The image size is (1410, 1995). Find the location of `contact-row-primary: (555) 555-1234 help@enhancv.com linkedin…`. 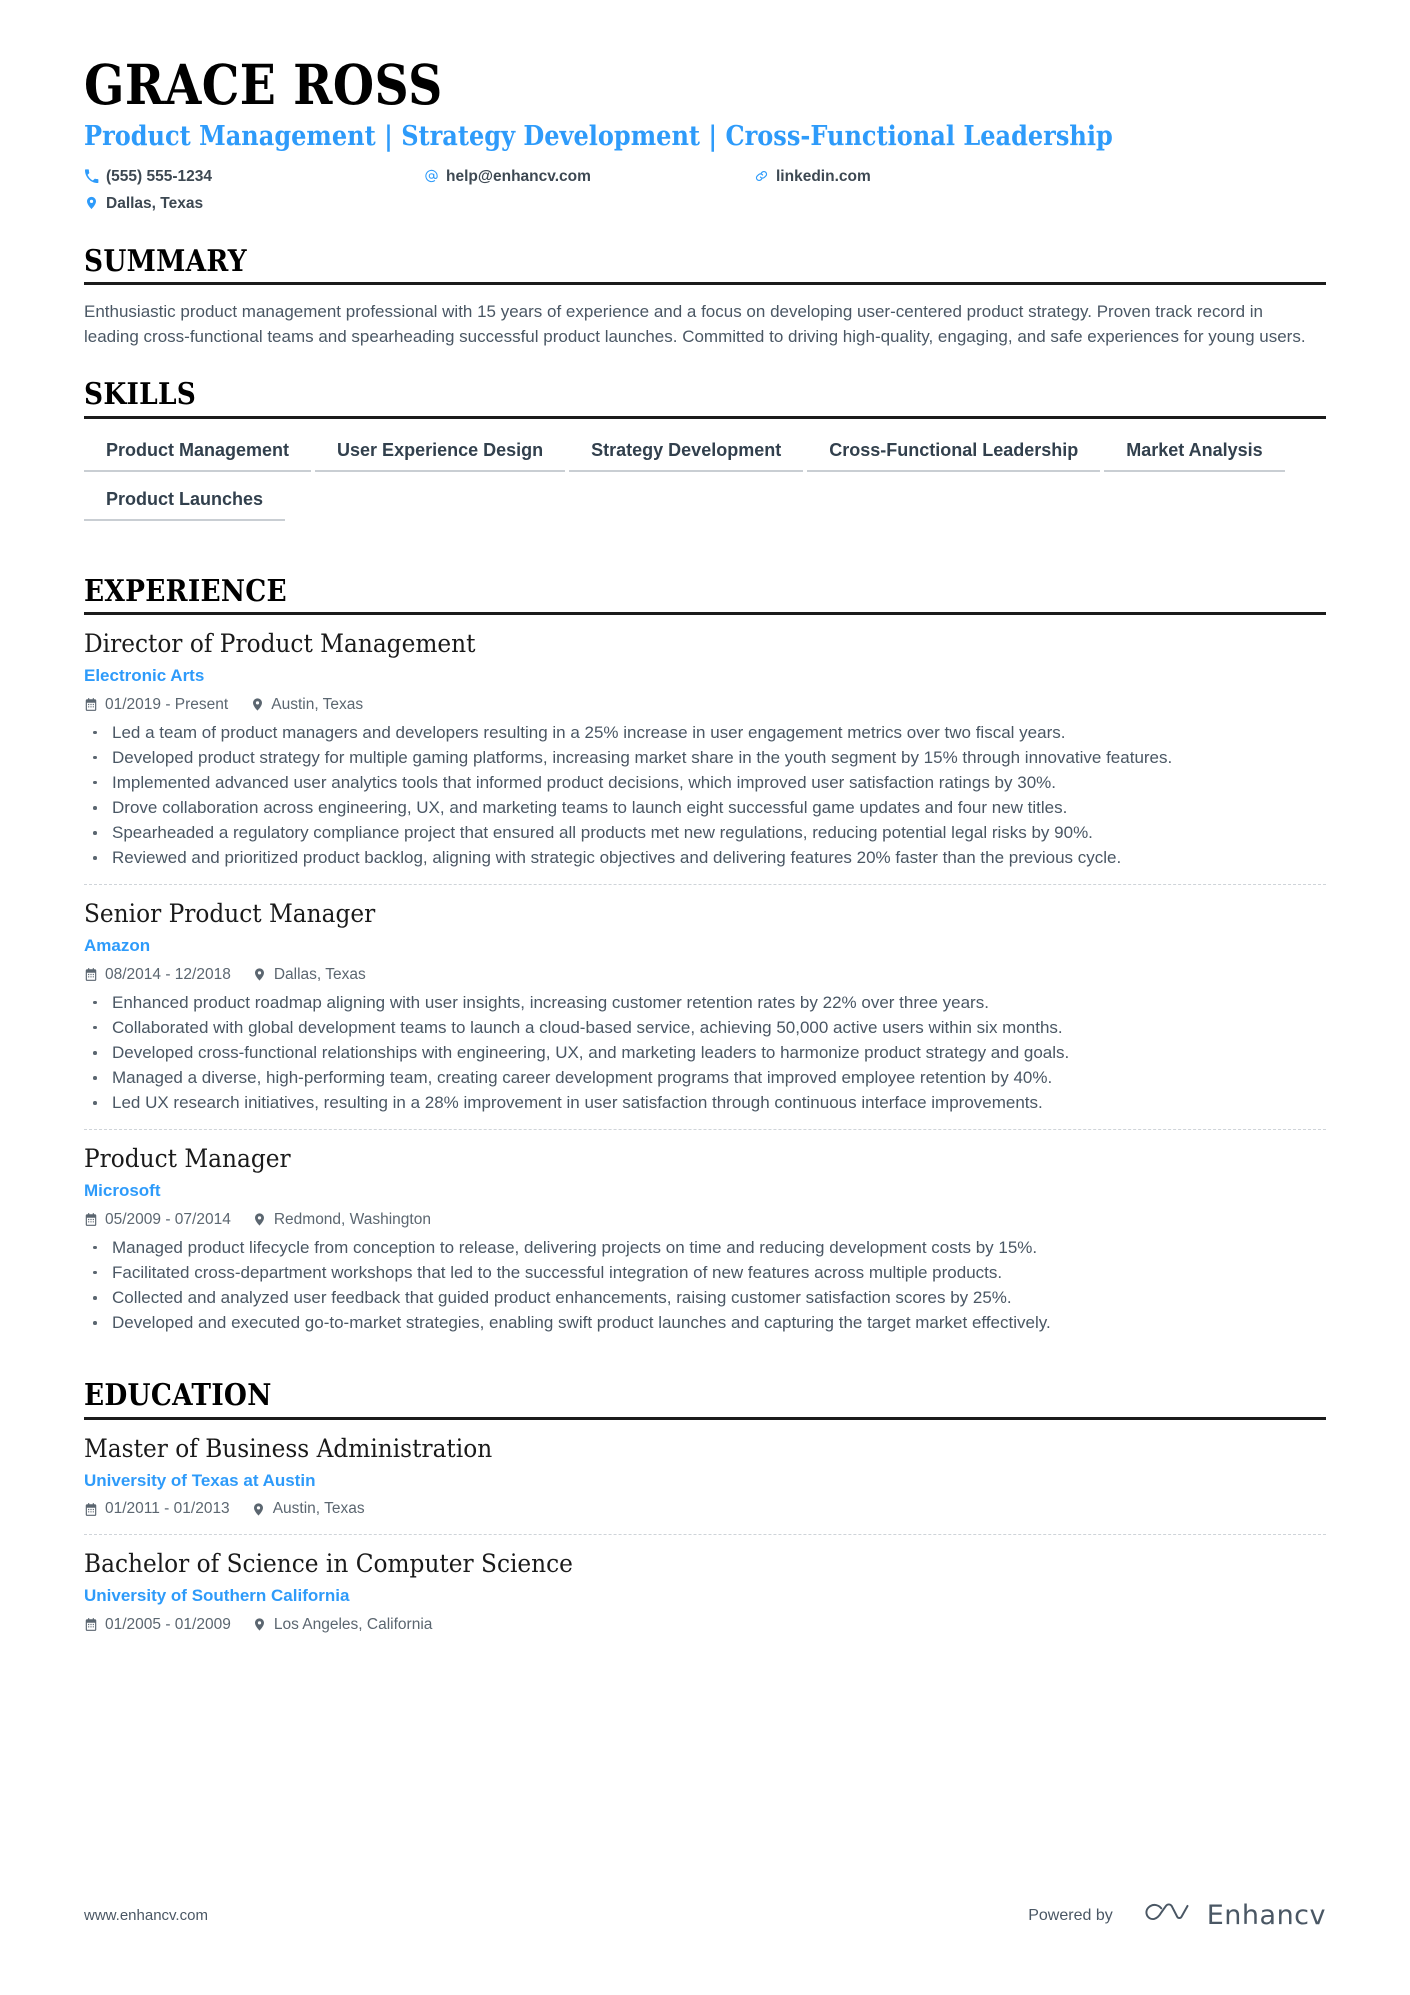

contact-row-primary: (555) 555-1234 help@enhancv.com linkedin… is located at coordinates (705, 176).